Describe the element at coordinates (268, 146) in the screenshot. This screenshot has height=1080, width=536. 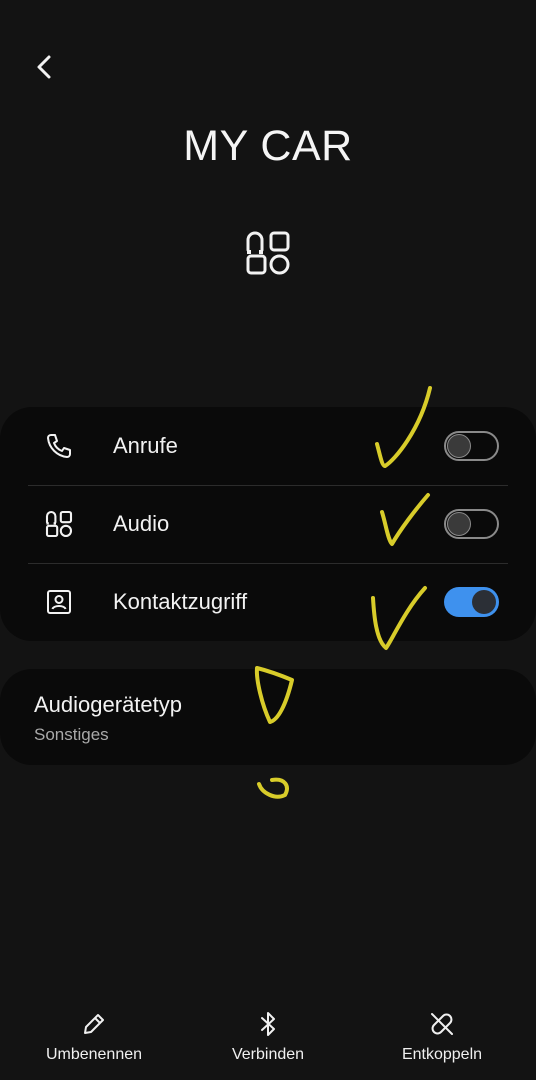
I see `page-title: MY CAR` at that location.